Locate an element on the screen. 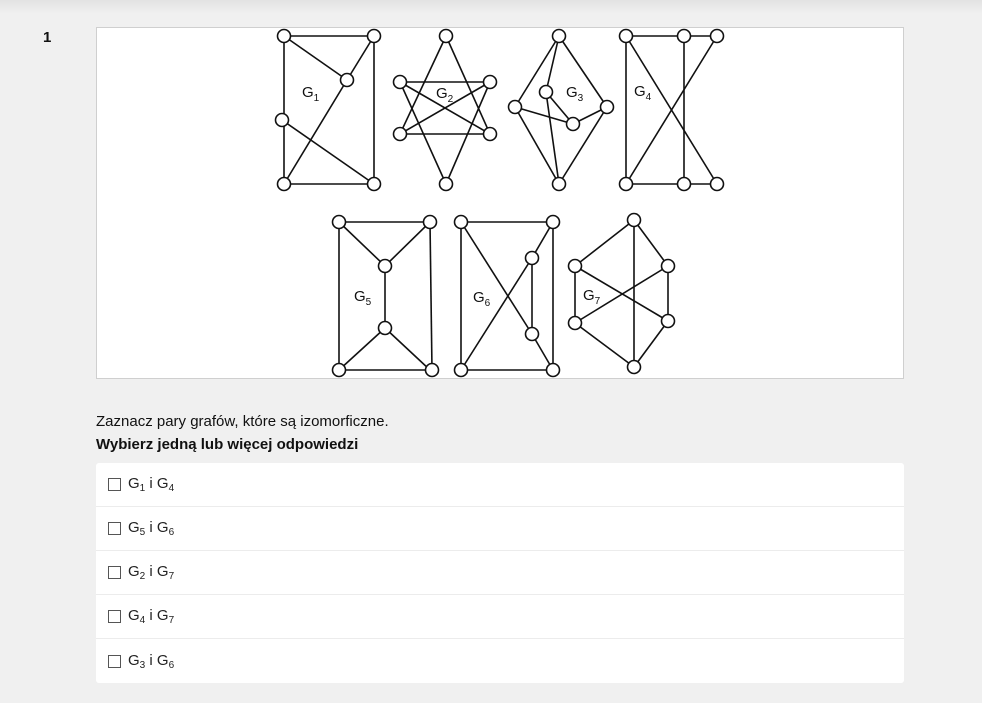  graph-label-g6: G6 is located at coordinates (482, 299).